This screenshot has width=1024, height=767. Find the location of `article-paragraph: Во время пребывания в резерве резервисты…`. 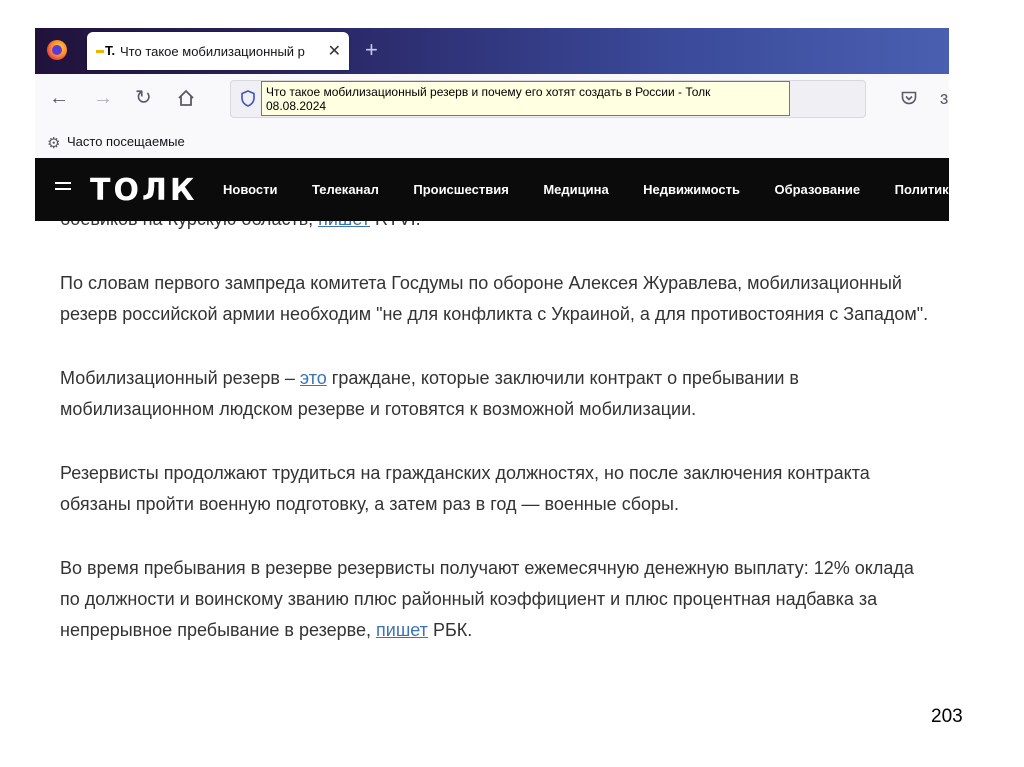

article-paragraph: Во время пребывания в резерве резервисты… is located at coordinates (487, 599).